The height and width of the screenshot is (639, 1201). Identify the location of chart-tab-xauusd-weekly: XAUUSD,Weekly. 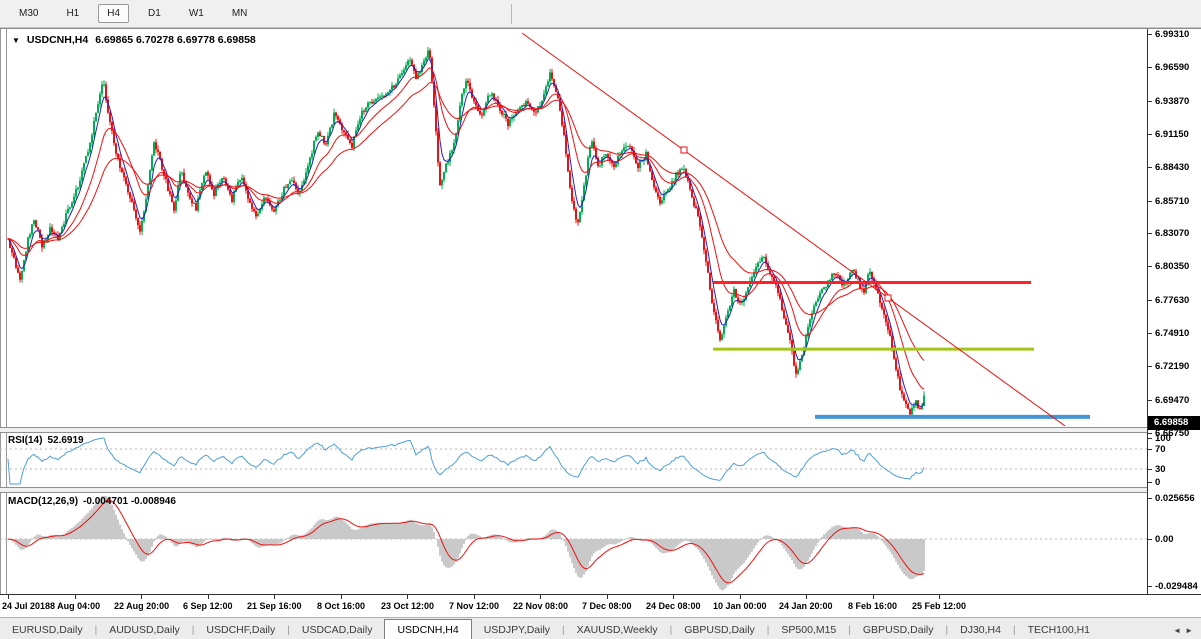
(617, 630).